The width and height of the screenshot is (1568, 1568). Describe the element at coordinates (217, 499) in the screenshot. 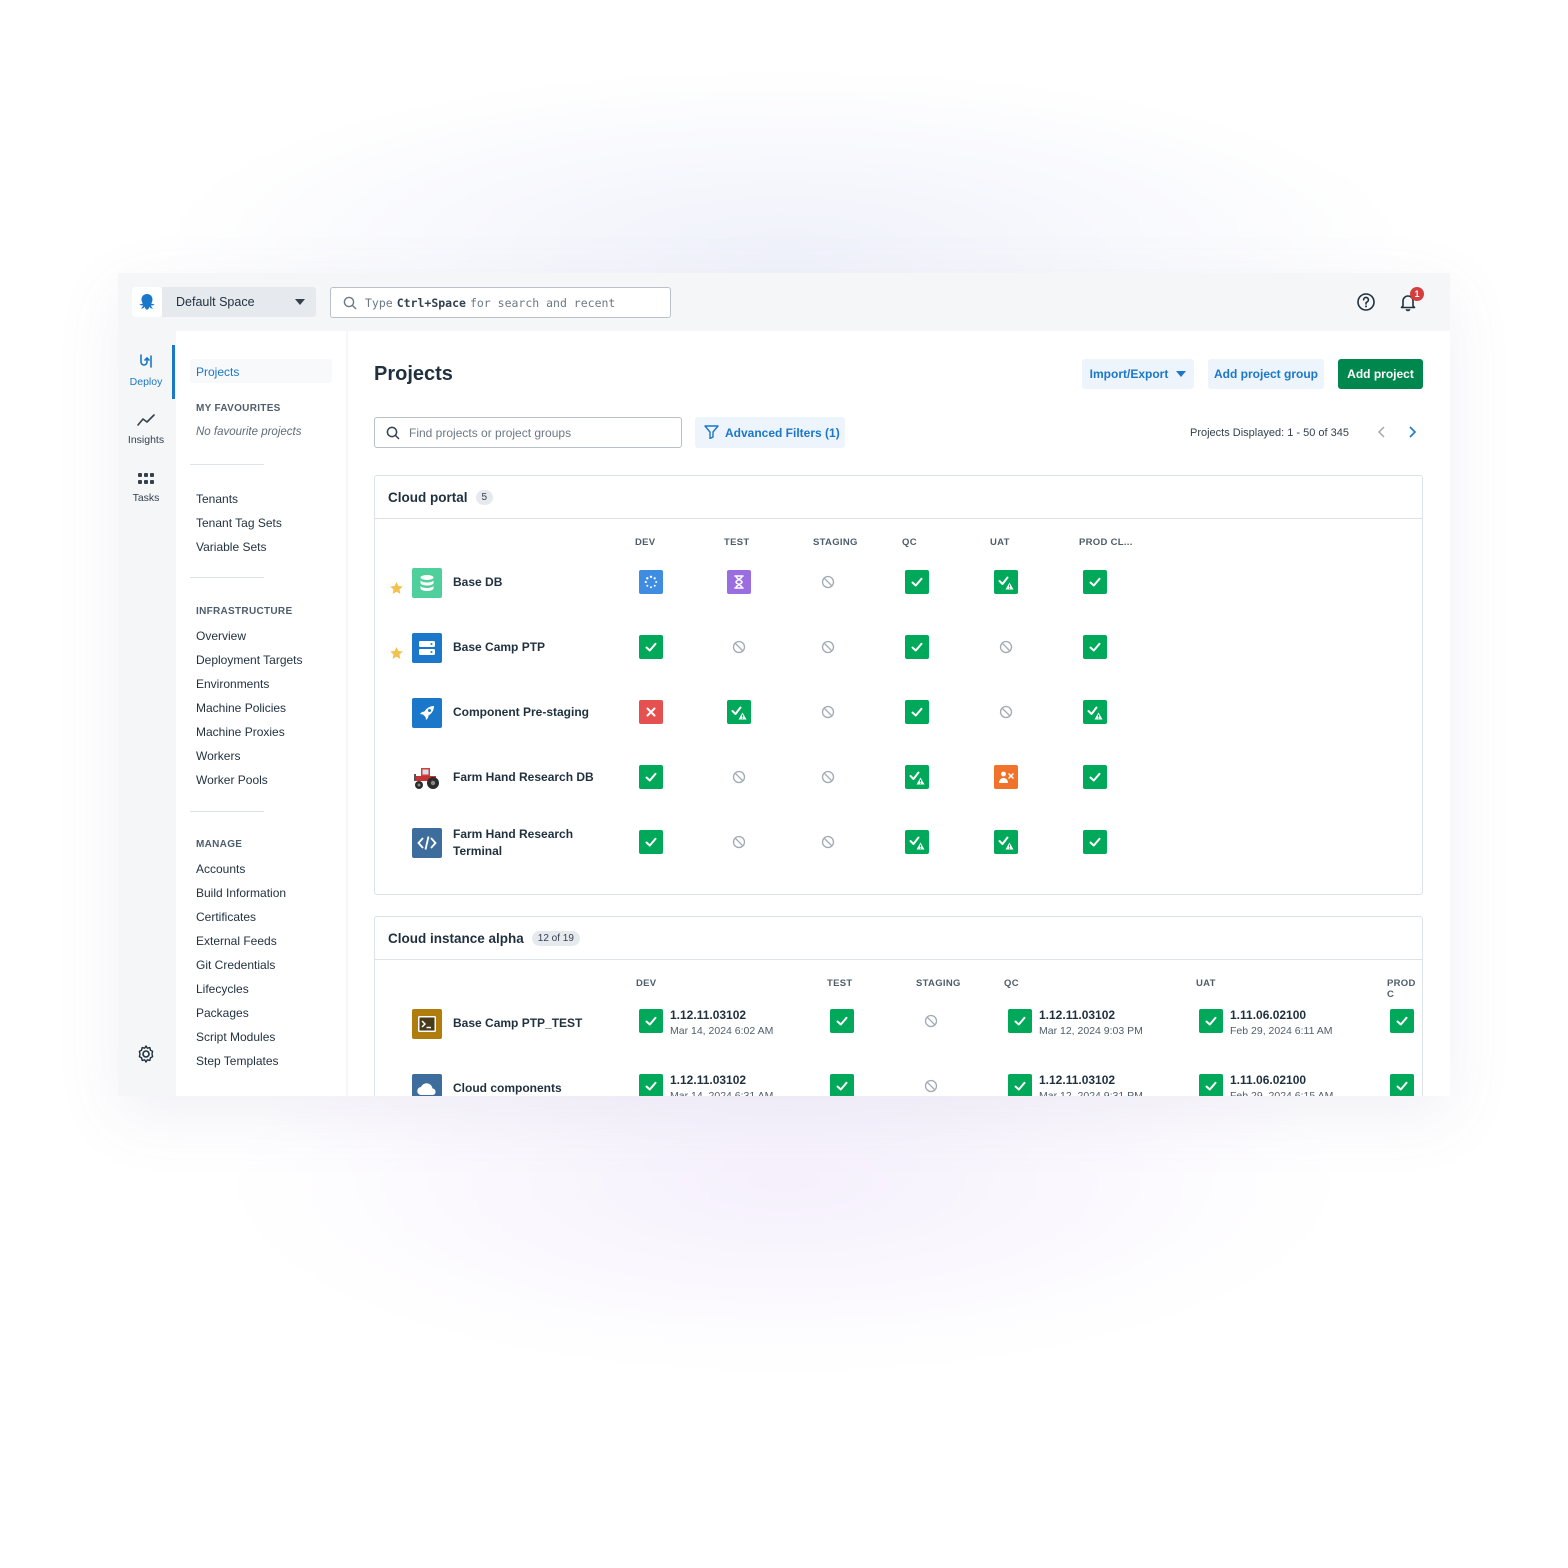

I see `nav-link-tenants: Tenants` at that location.